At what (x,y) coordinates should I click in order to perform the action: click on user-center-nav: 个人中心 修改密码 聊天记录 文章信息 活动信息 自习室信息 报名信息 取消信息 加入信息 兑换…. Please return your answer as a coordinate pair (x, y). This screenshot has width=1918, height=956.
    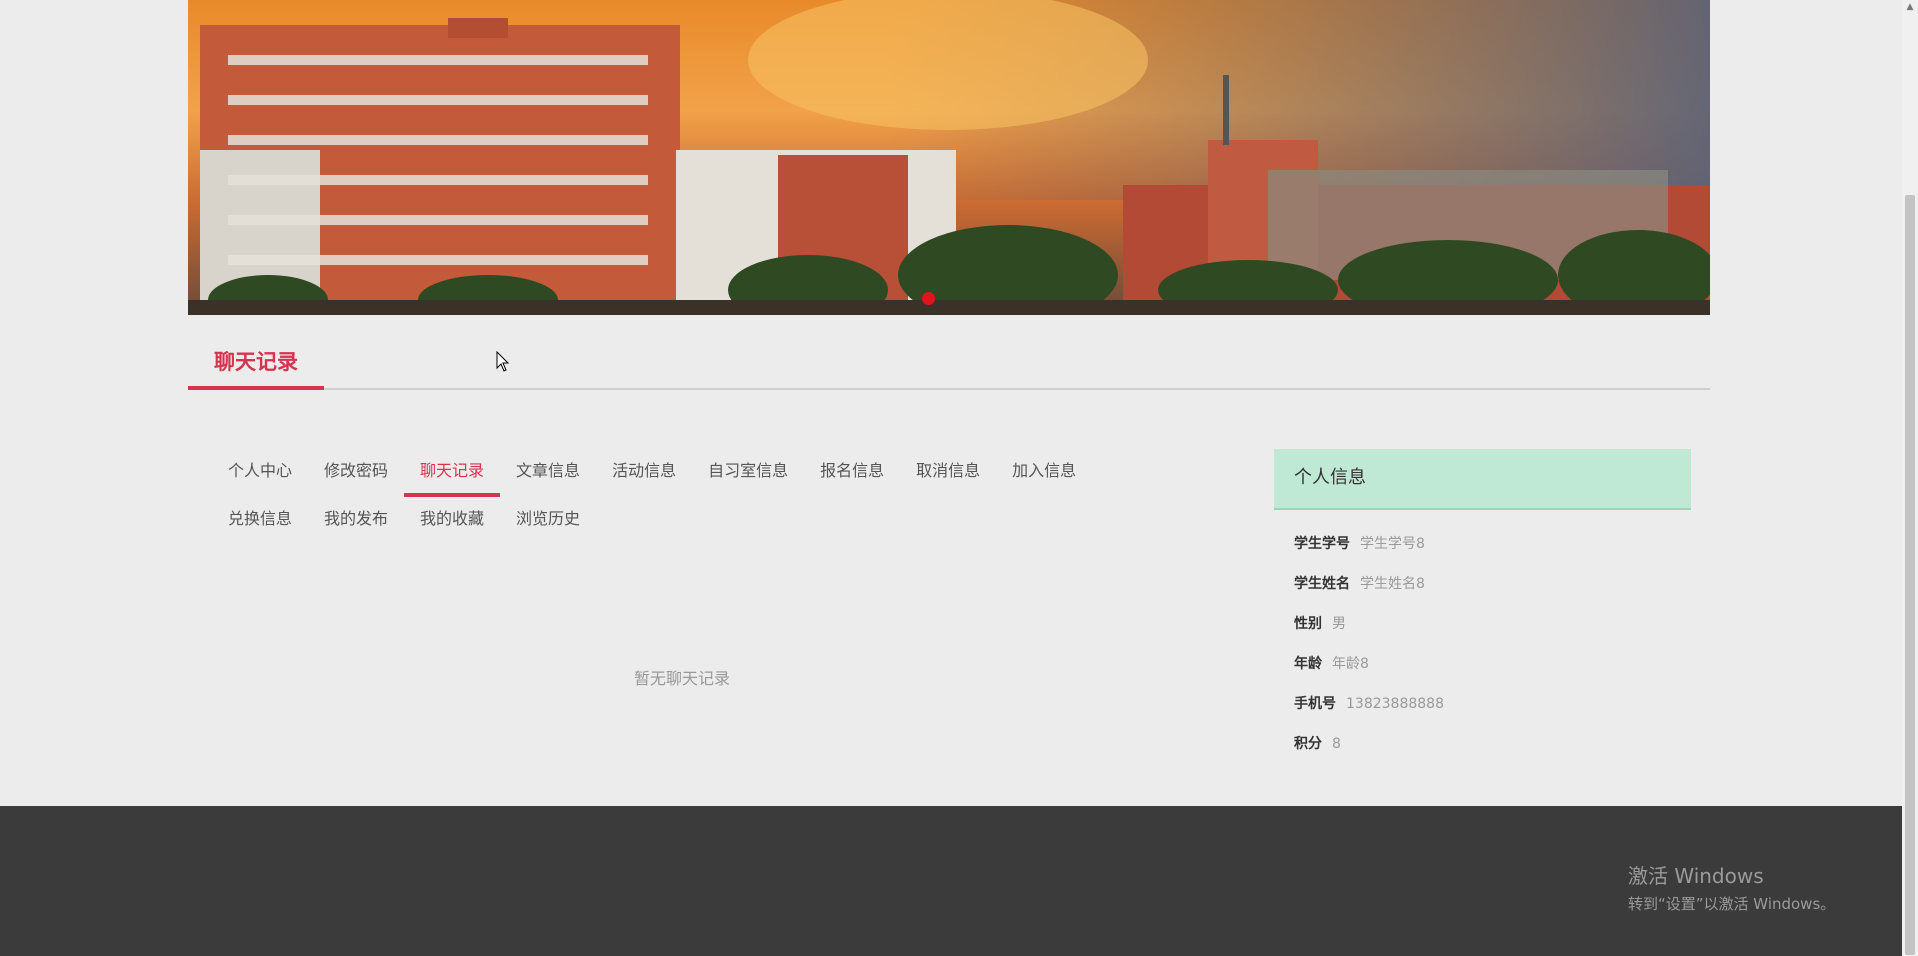
    Looking at the image, I should click on (652, 499).